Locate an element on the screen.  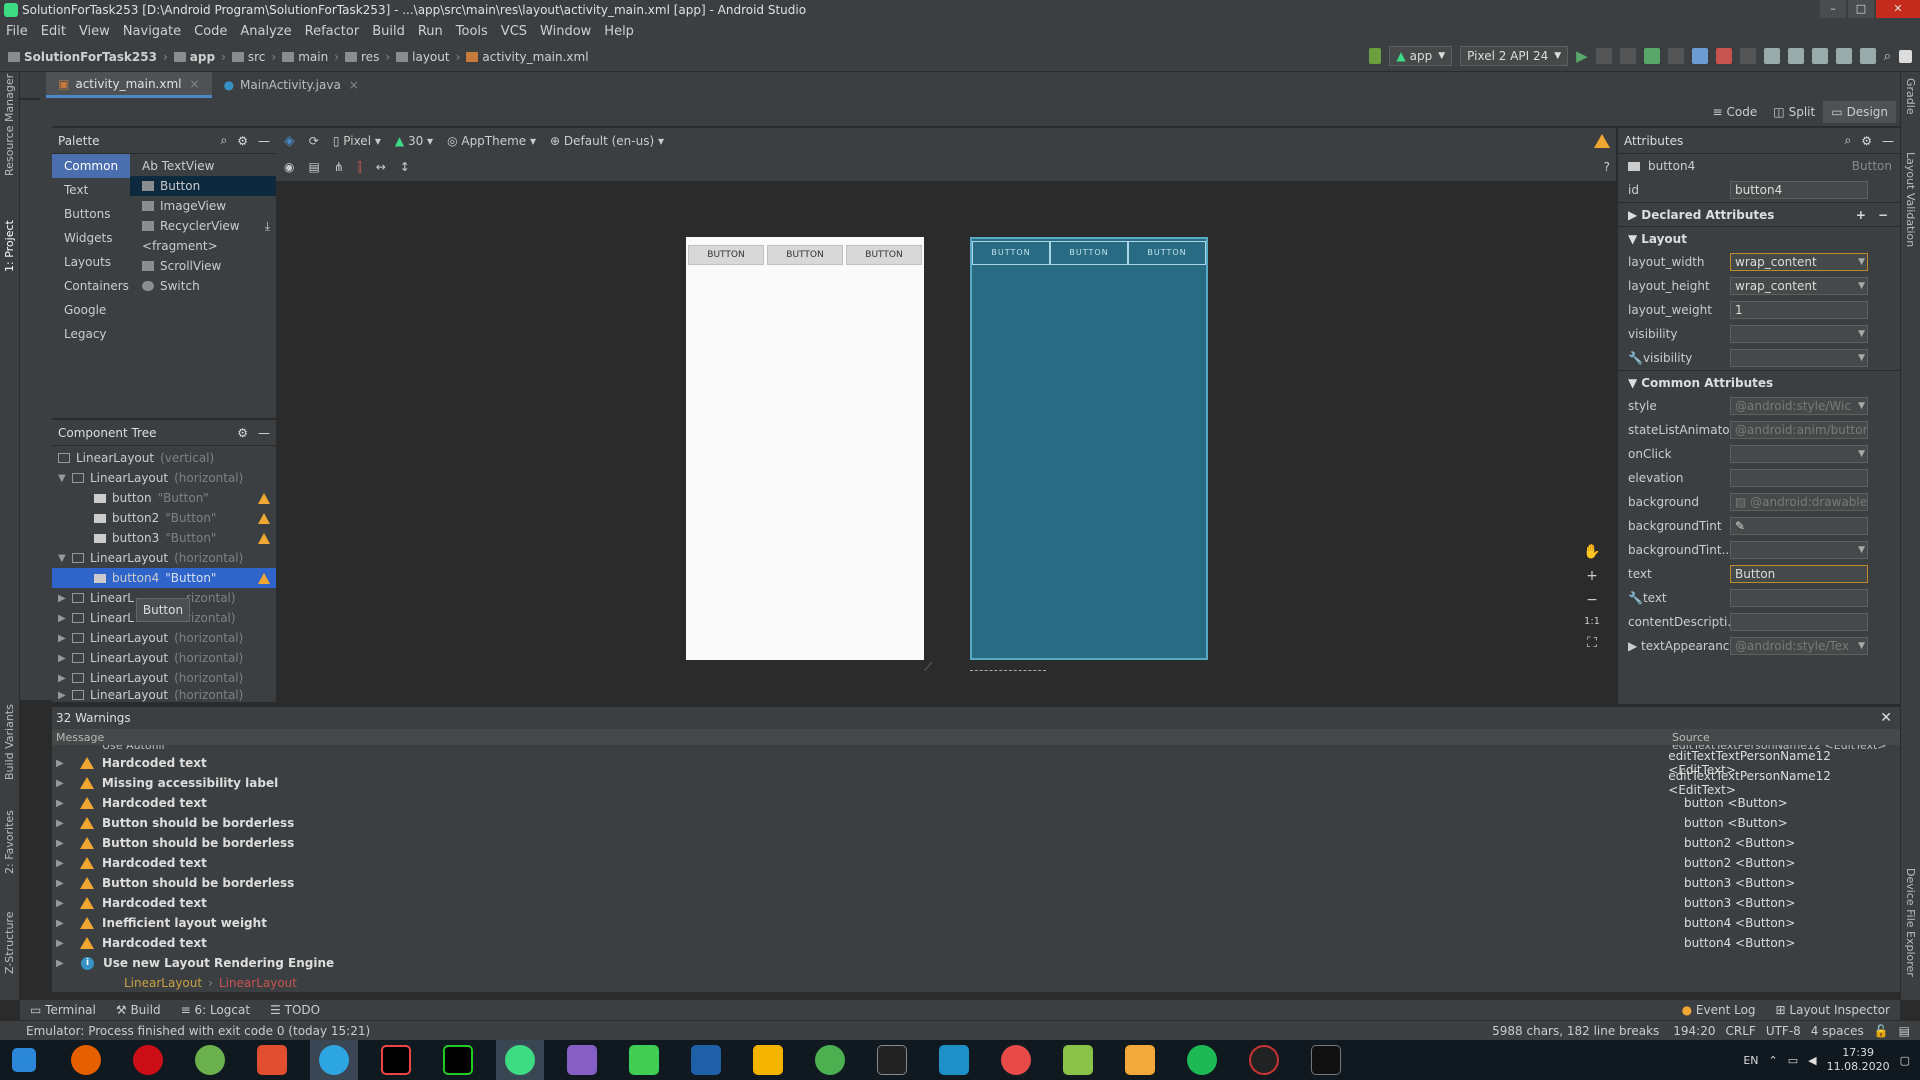
horizontal-arrows-icon: ↔ is located at coordinates (381, 167).